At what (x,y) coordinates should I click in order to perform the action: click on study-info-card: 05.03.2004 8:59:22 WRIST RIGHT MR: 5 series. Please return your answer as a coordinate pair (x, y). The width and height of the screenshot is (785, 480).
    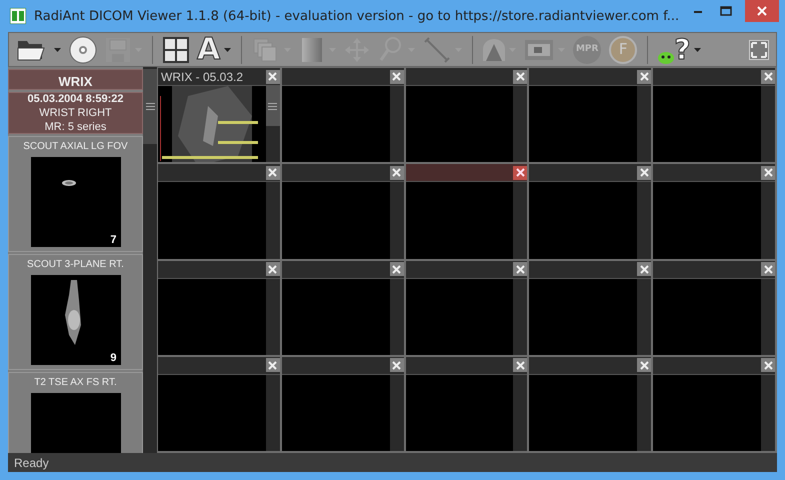
    Looking at the image, I should click on (75, 113).